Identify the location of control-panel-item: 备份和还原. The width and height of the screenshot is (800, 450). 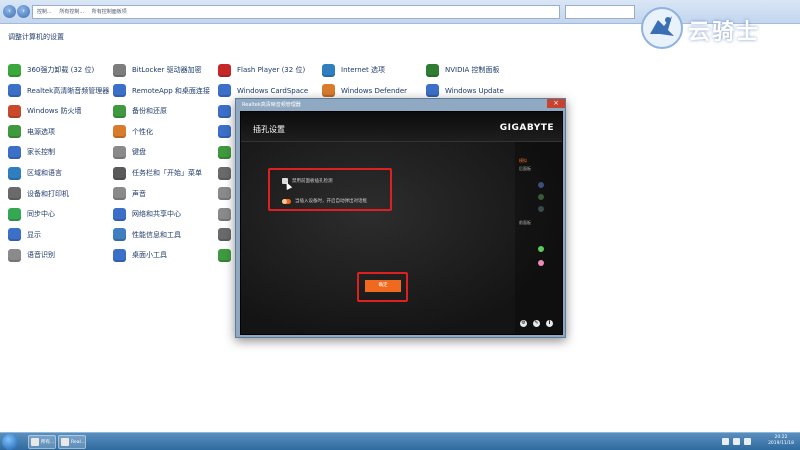
(140, 111).